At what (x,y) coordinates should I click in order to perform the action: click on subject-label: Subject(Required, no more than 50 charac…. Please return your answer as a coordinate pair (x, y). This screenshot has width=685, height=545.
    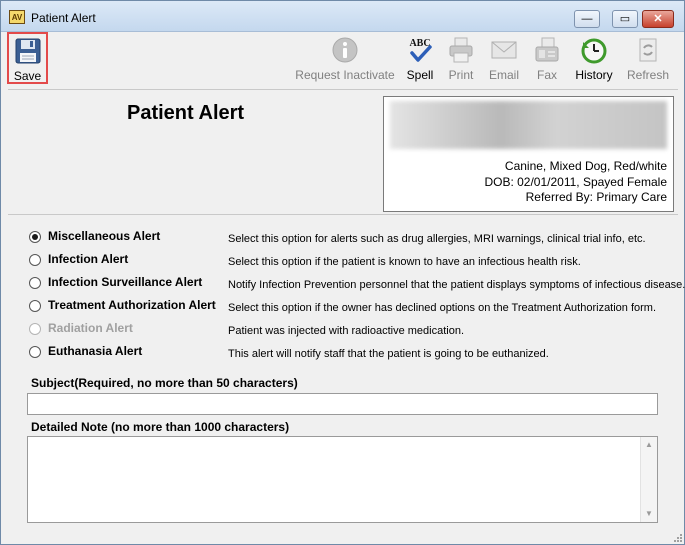
    Looking at the image, I should click on (164, 383).